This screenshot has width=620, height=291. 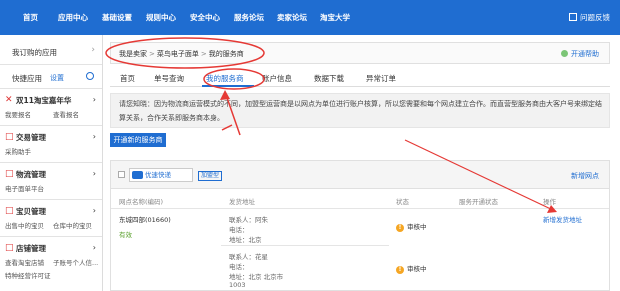 What do you see at coordinates (51, 218) in the screenshot?
I see `sidebar-section-items: □ 宝贝管理 › 出售中的宝贝 仓库中的宝贝` at bounding box center [51, 218].